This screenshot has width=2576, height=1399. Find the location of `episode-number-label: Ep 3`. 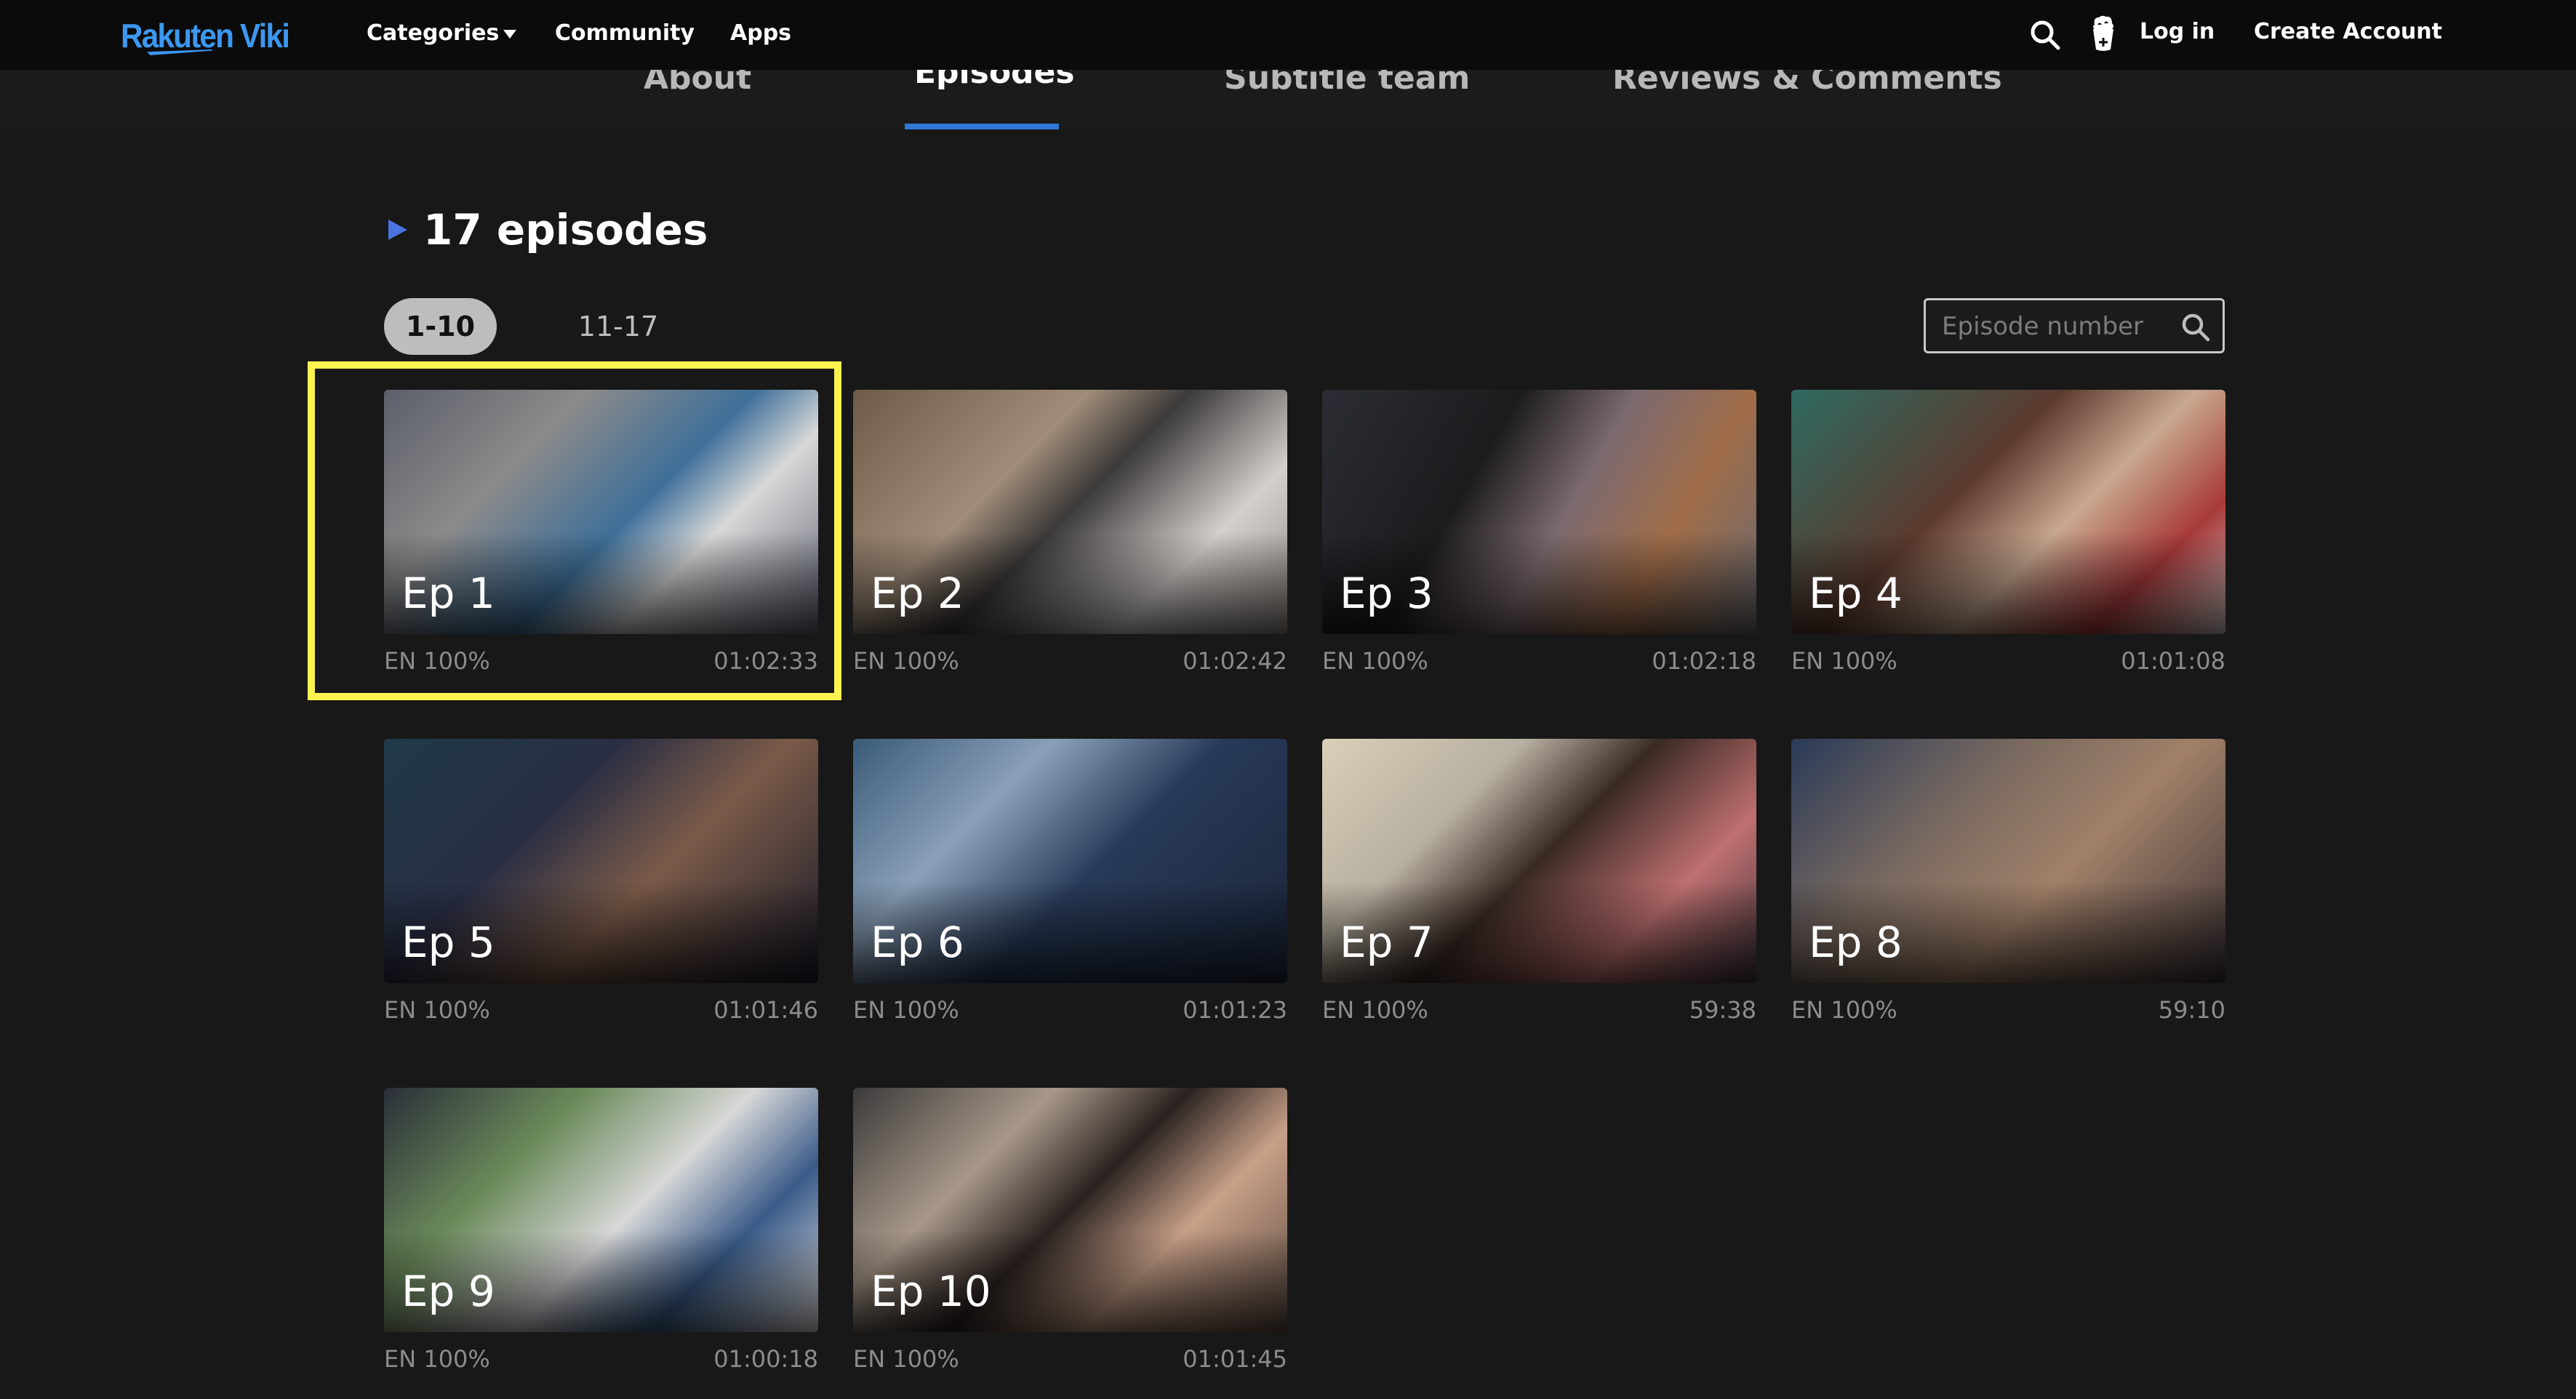

episode-number-label: Ep 3 is located at coordinates (1386, 594).